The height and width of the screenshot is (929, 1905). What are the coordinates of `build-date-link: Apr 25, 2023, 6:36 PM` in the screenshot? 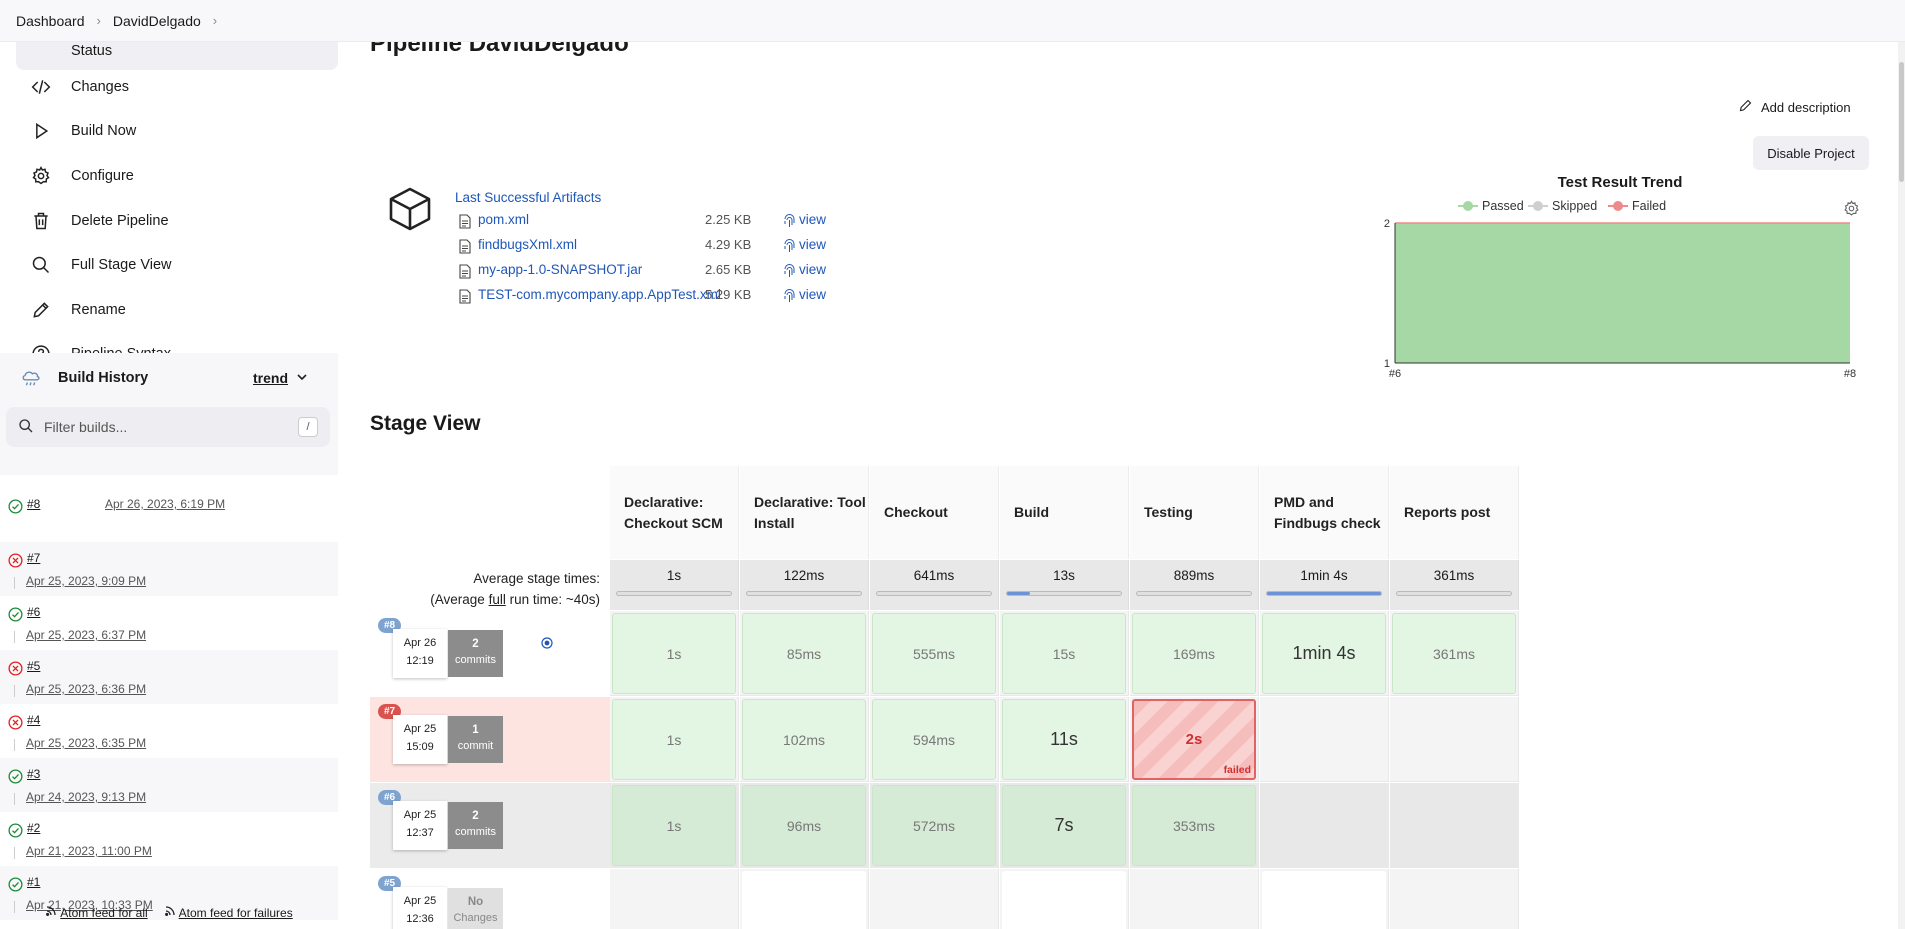 It's located at (86, 689).